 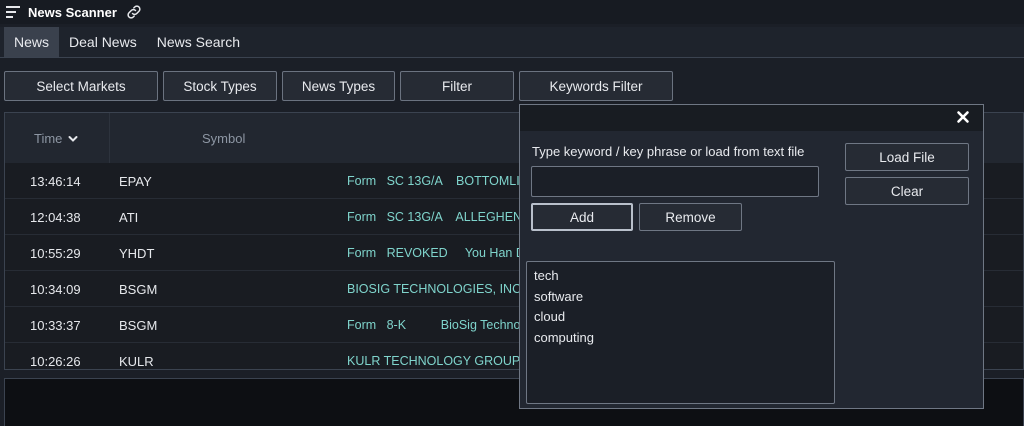 What do you see at coordinates (135, 181) in the screenshot?
I see `row-symbol: EPAY` at bounding box center [135, 181].